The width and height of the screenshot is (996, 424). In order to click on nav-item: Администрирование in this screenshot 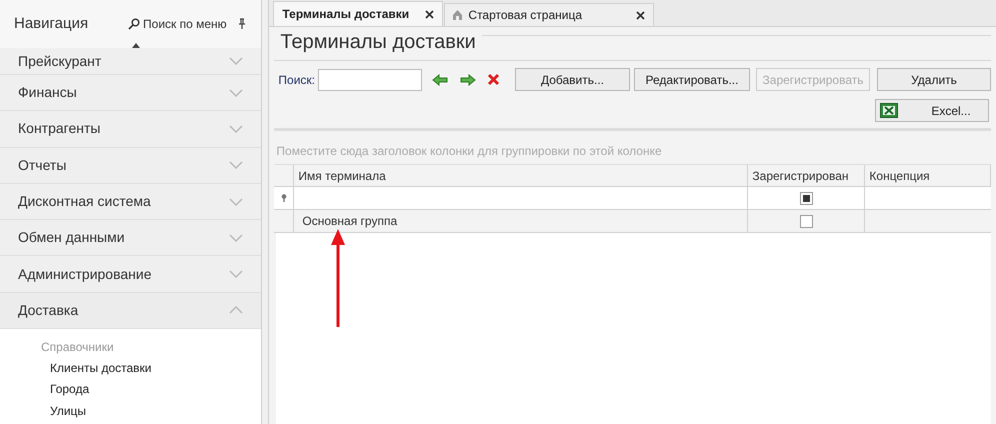, I will do `click(130, 274)`.